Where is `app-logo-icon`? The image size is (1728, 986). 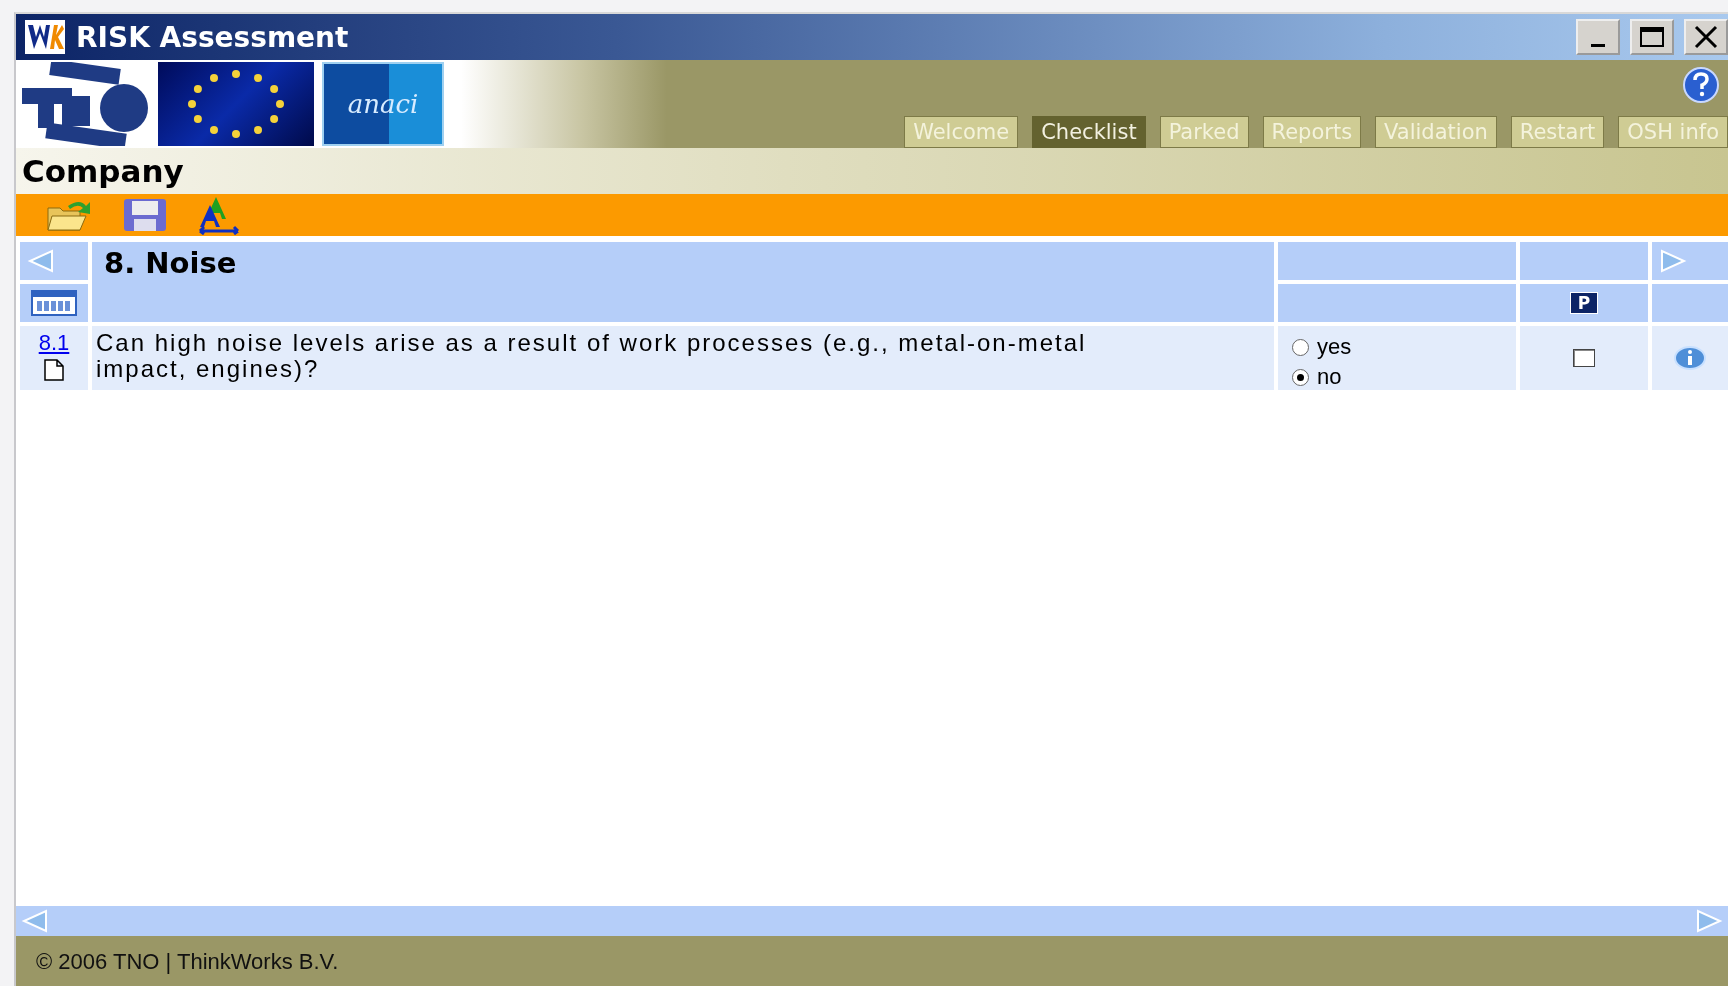 app-logo-icon is located at coordinates (45, 37).